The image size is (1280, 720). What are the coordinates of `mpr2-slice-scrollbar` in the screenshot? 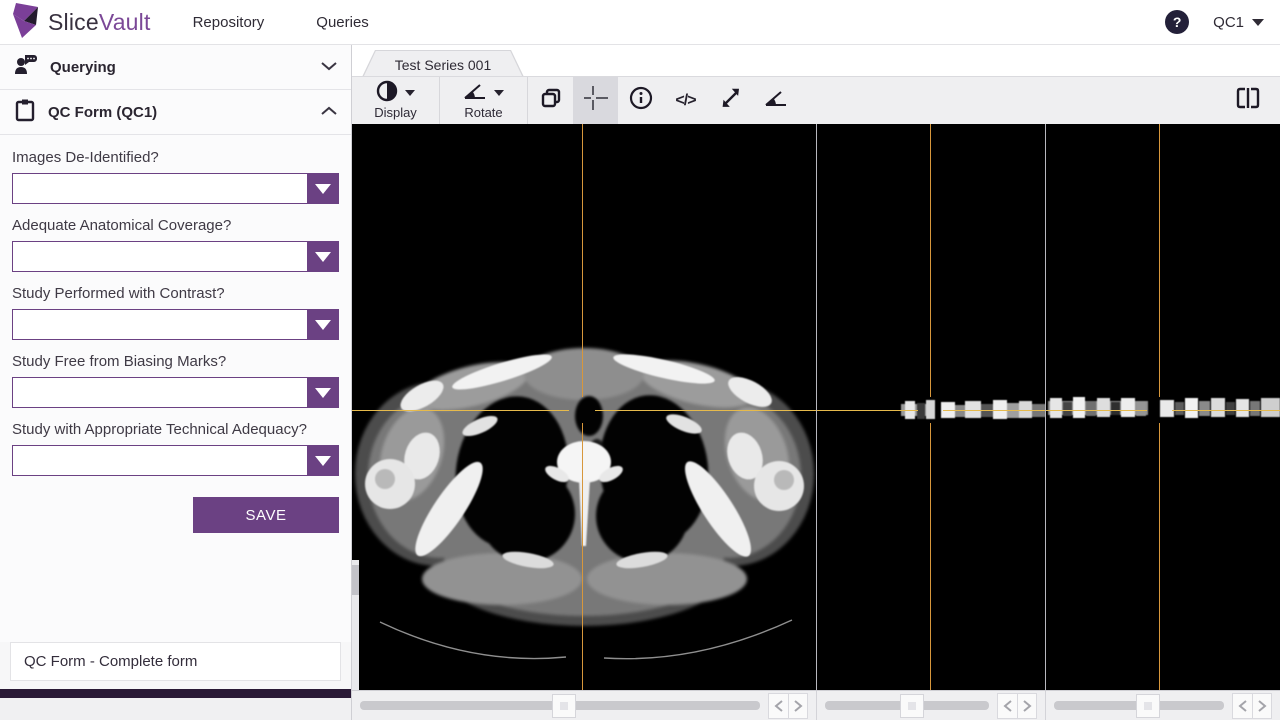 It's located at (1162, 705).